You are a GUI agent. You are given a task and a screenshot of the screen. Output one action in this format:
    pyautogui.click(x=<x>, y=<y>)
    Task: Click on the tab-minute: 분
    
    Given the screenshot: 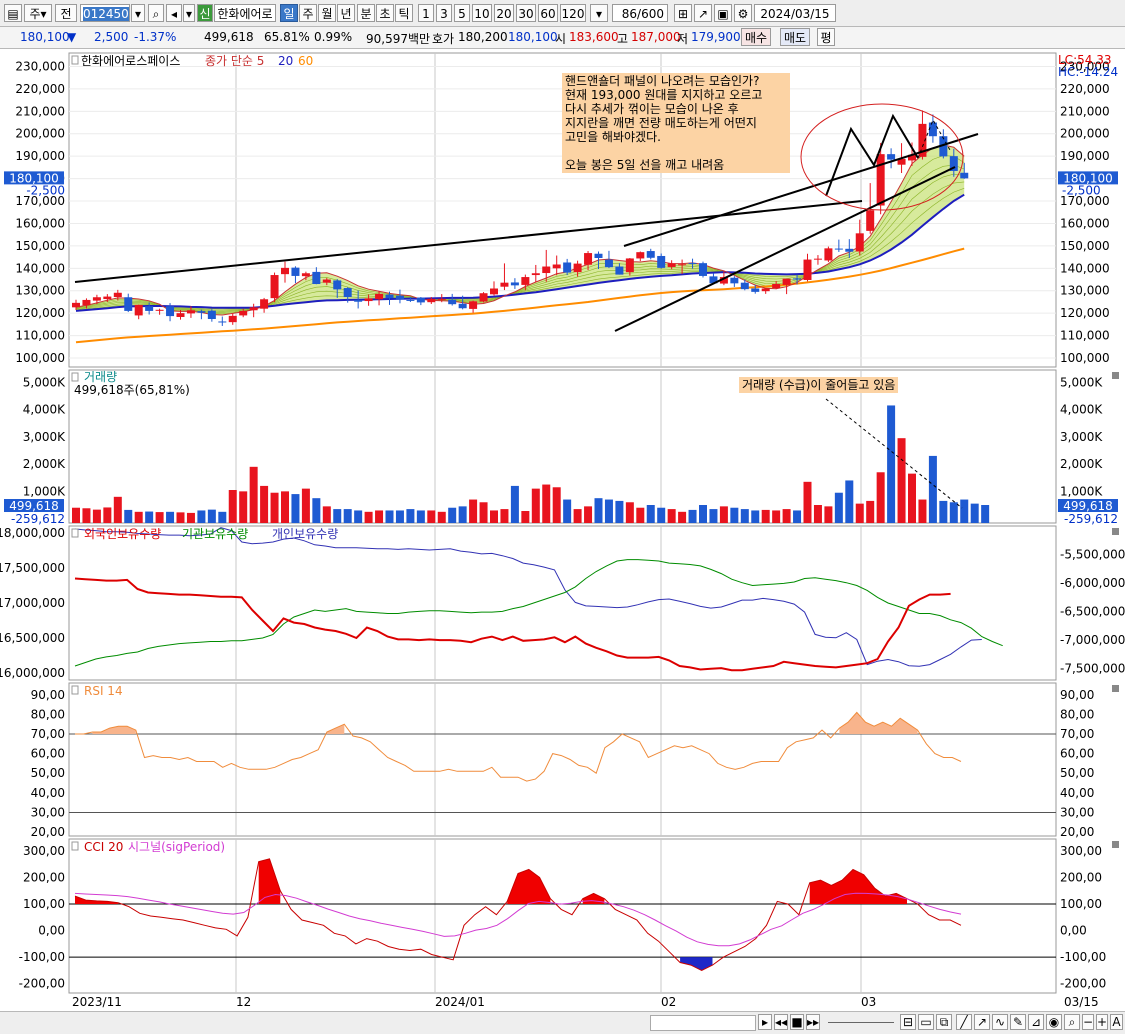 What is the action you would take?
    pyautogui.click(x=366, y=13)
    